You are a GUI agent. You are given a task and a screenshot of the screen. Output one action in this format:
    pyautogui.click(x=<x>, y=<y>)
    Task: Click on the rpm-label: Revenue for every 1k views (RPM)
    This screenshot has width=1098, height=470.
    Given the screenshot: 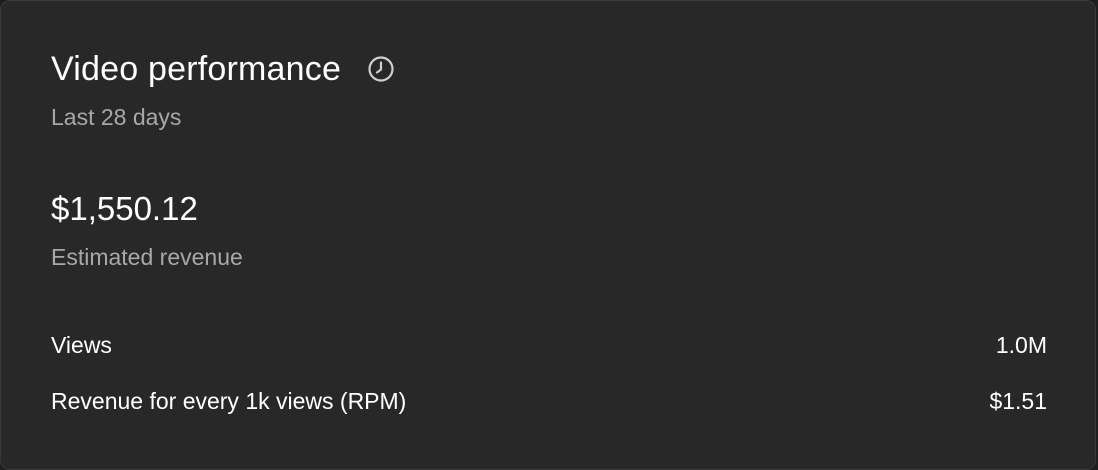 What is the action you would take?
    pyautogui.click(x=229, y=401)
    